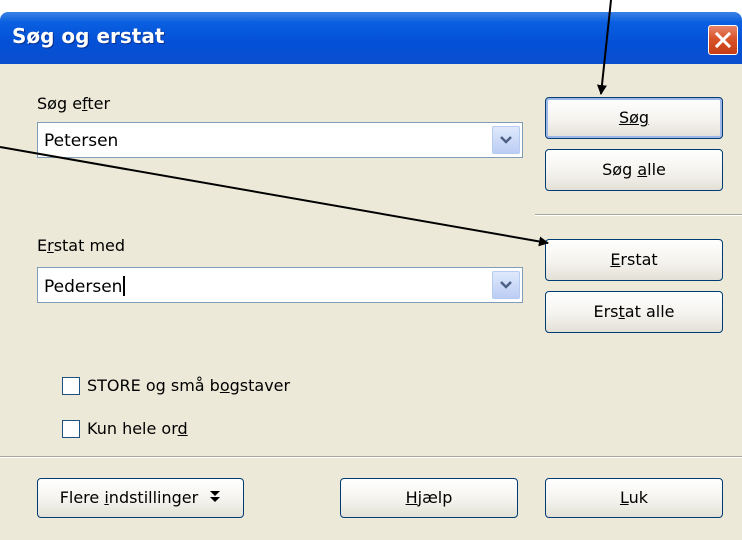 This screenshot has width=742, height=540. Describe the element at coordinates (274, 196) in the screenshot. I see `arrow-to-replace-button` at that location.